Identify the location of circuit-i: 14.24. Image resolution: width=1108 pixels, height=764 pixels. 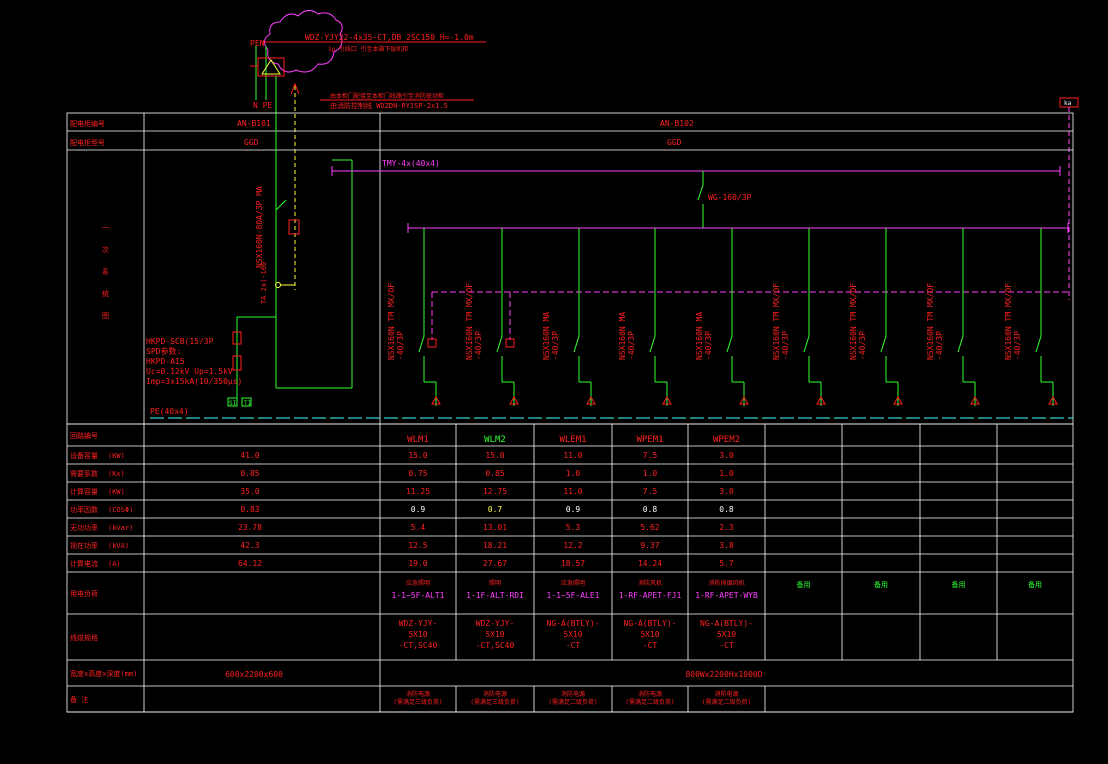
(650, 563).